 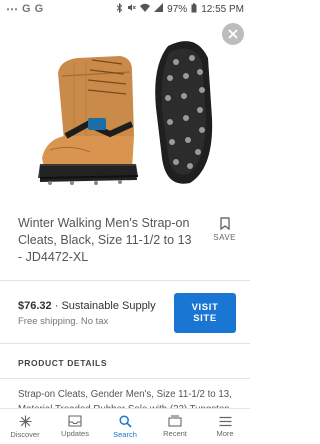 What do you see at coordinates (63, 363) in the screenshot?
I see `section-heading: PRODUCT DETAILS` at bounding box center [63, 363].